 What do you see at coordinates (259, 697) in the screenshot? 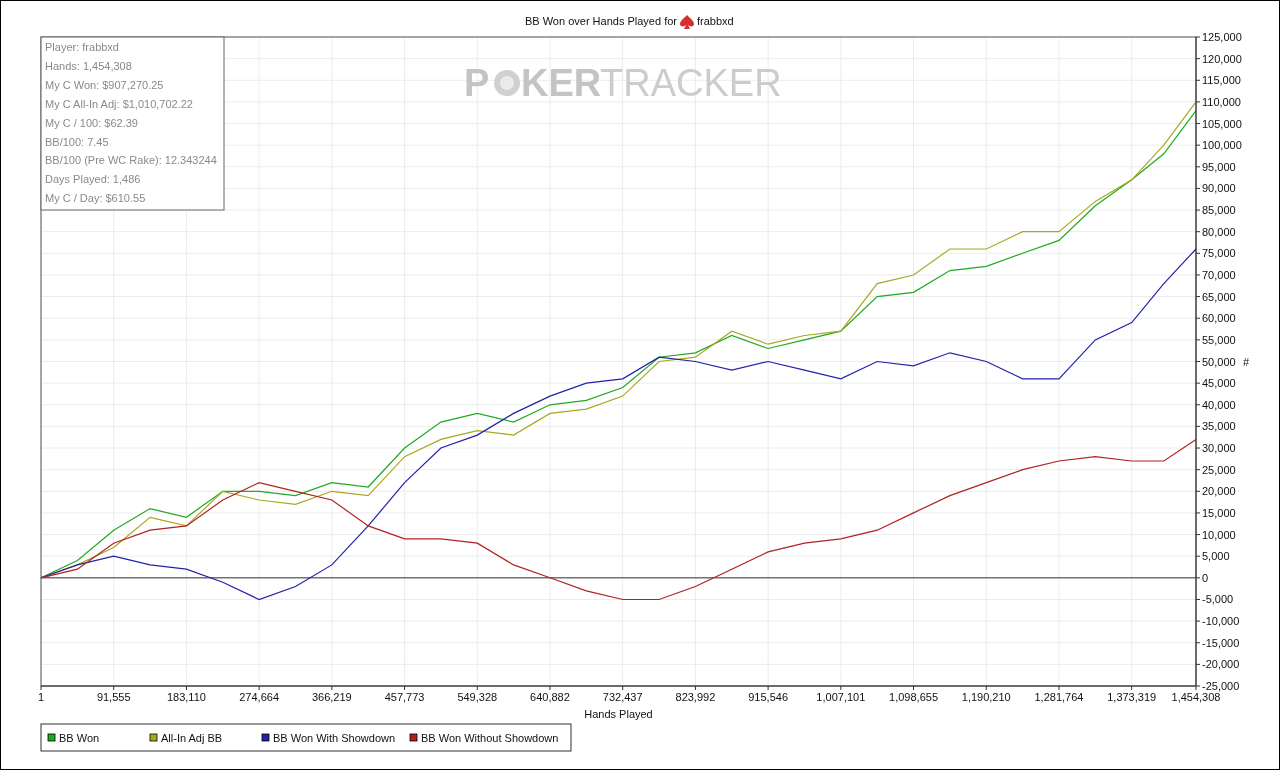
I see `x-tick-label: 274,664` at bounding box center [259, 697].